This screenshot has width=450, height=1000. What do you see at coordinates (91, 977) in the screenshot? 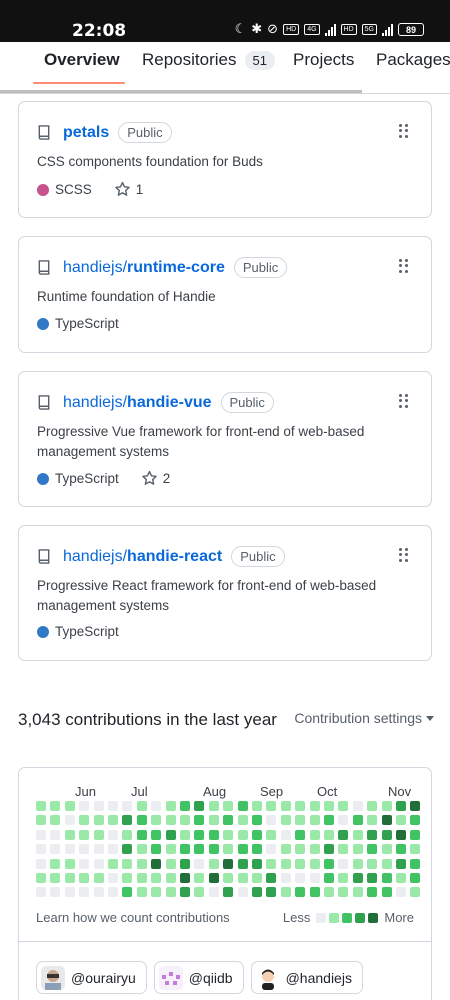
I see `org-filter-button: @ourairyu` at bounding box center [91, 977].